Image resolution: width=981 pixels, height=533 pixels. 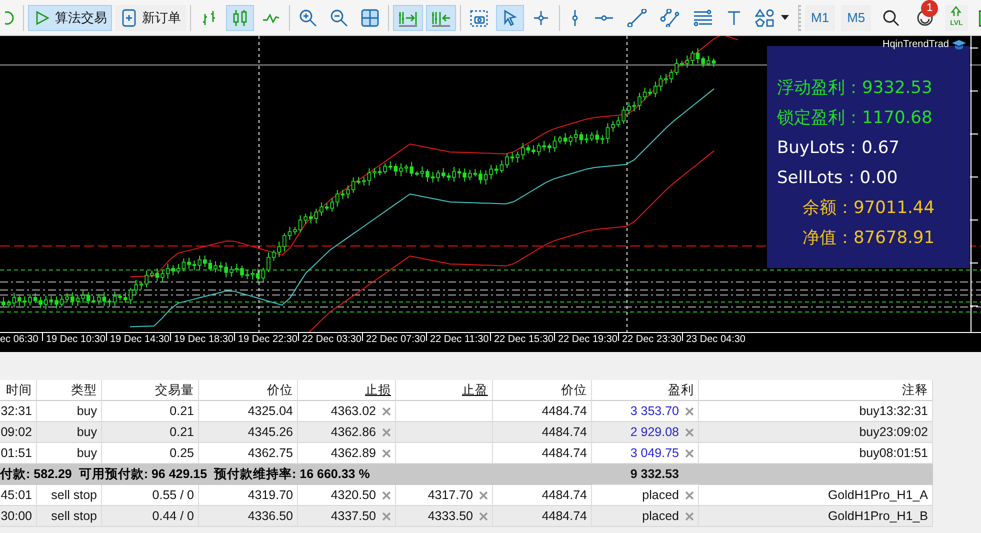 What do you see at coordinates (140, 339) in the screenshot?
I see `time-label: 19 Dec 14:30` at bounding box center [140, 339].